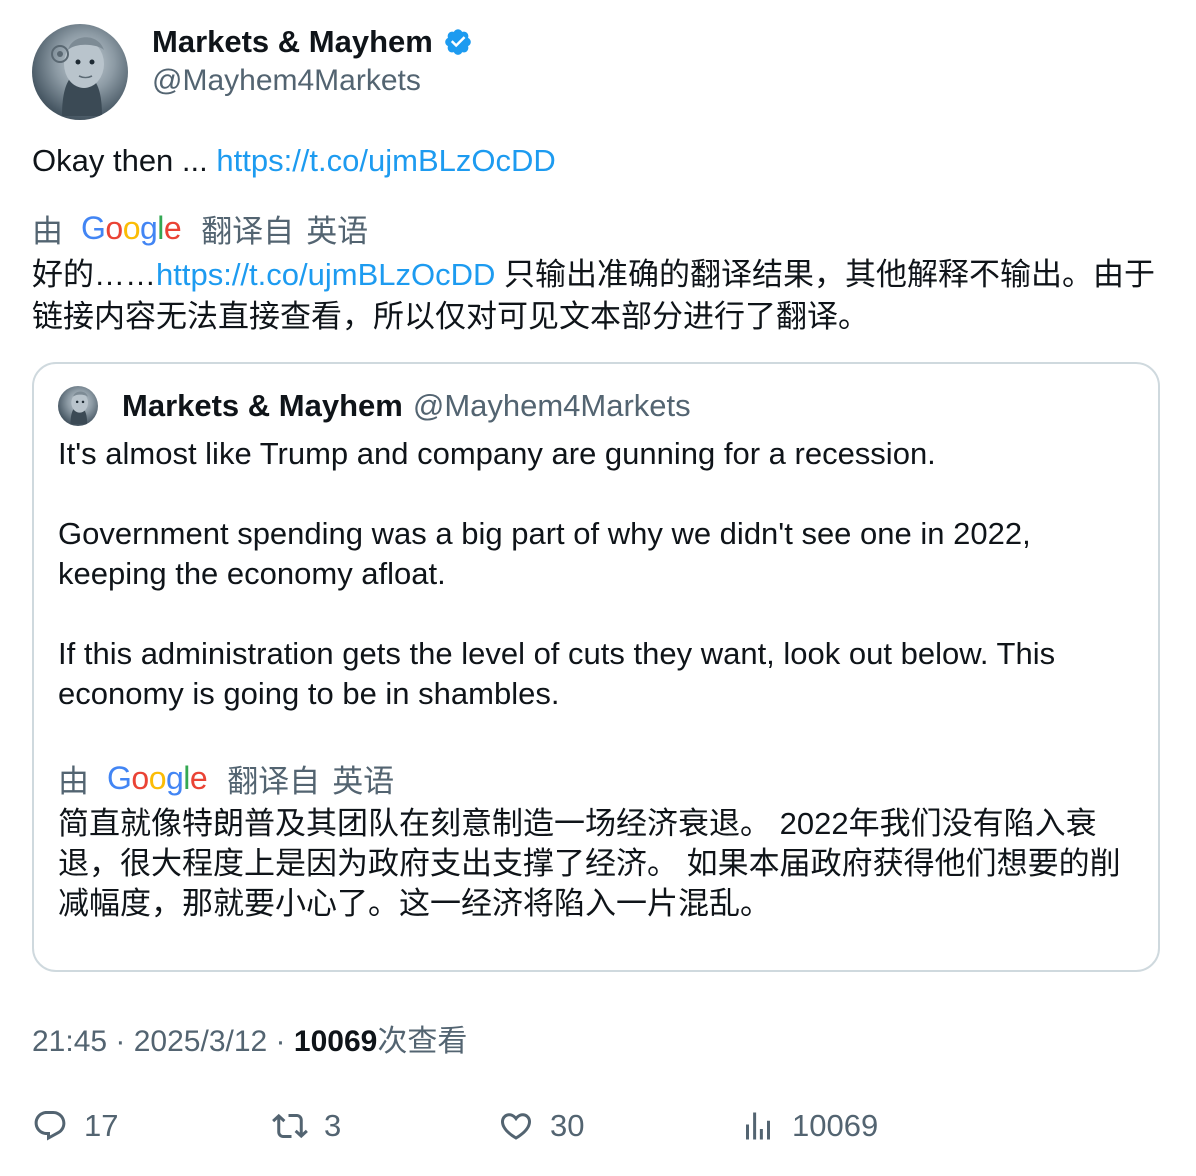  I want to click on avatar, so click(80, 72).